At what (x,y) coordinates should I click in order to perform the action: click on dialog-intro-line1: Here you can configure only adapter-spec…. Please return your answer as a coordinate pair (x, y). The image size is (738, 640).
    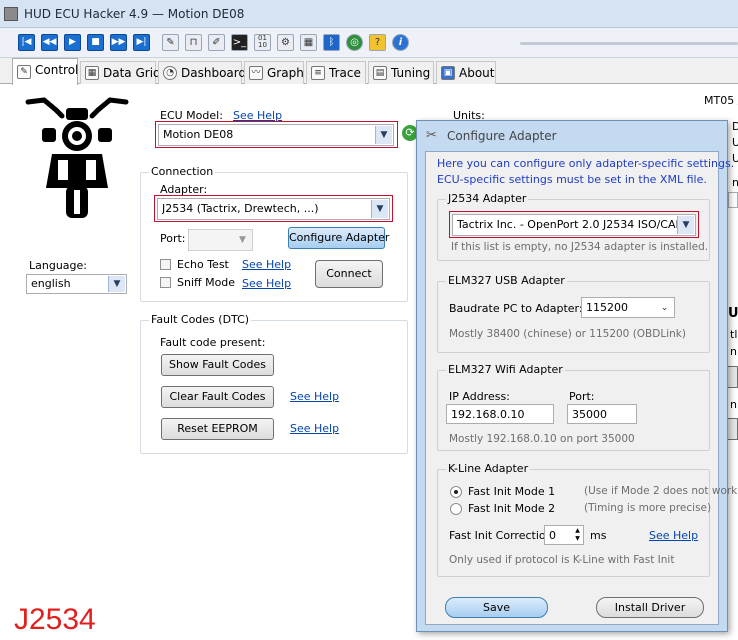
    Looking at the image, I should click on (586, 163).